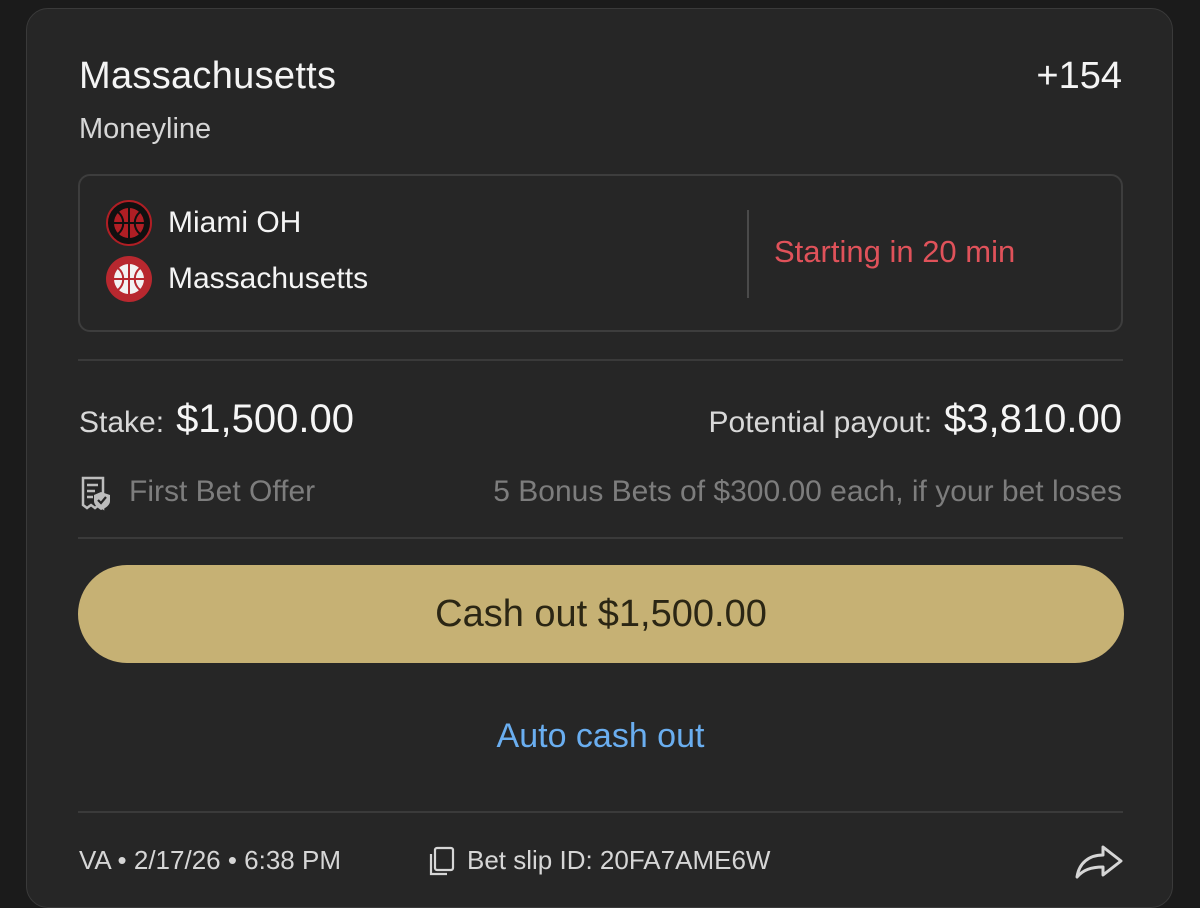 The width and height of the screenshot is (1200, 908). I want to click on auto-cash-out-link: Auto cash out, so click(600, 736).